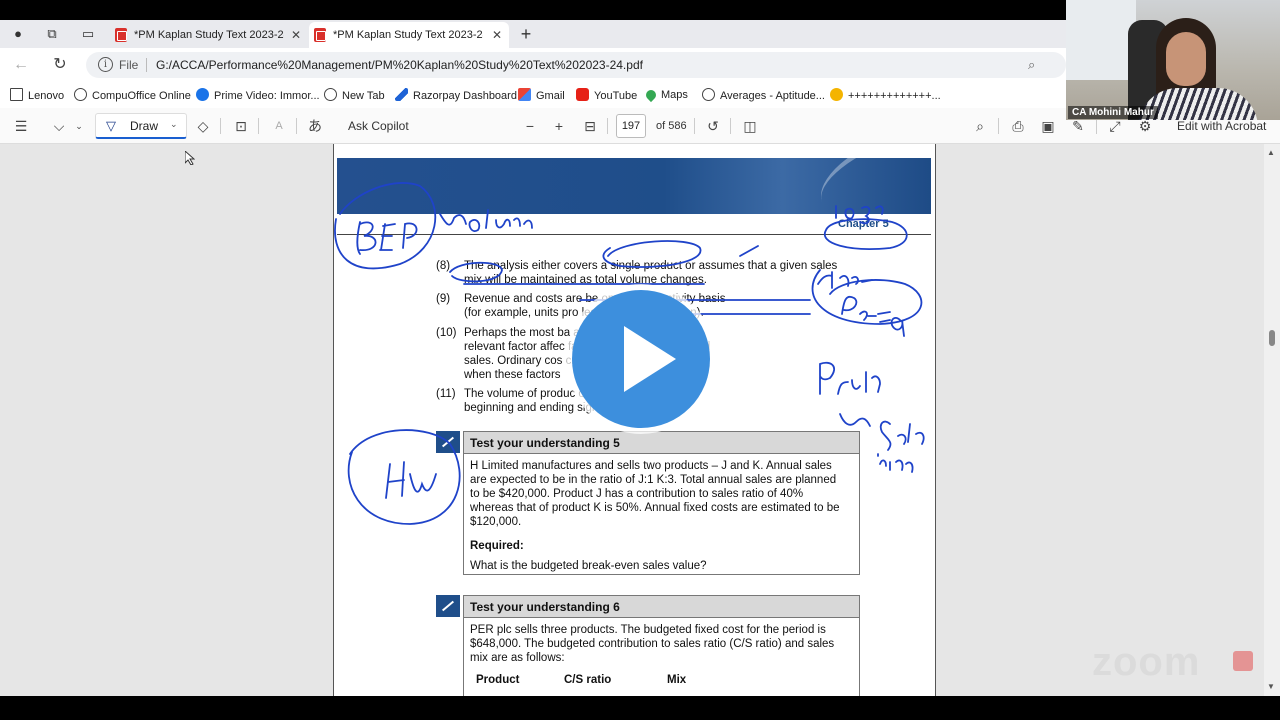 This screenshot has height=720, width=1280. I want to click on profile-icon: ●, so click(18, 34).